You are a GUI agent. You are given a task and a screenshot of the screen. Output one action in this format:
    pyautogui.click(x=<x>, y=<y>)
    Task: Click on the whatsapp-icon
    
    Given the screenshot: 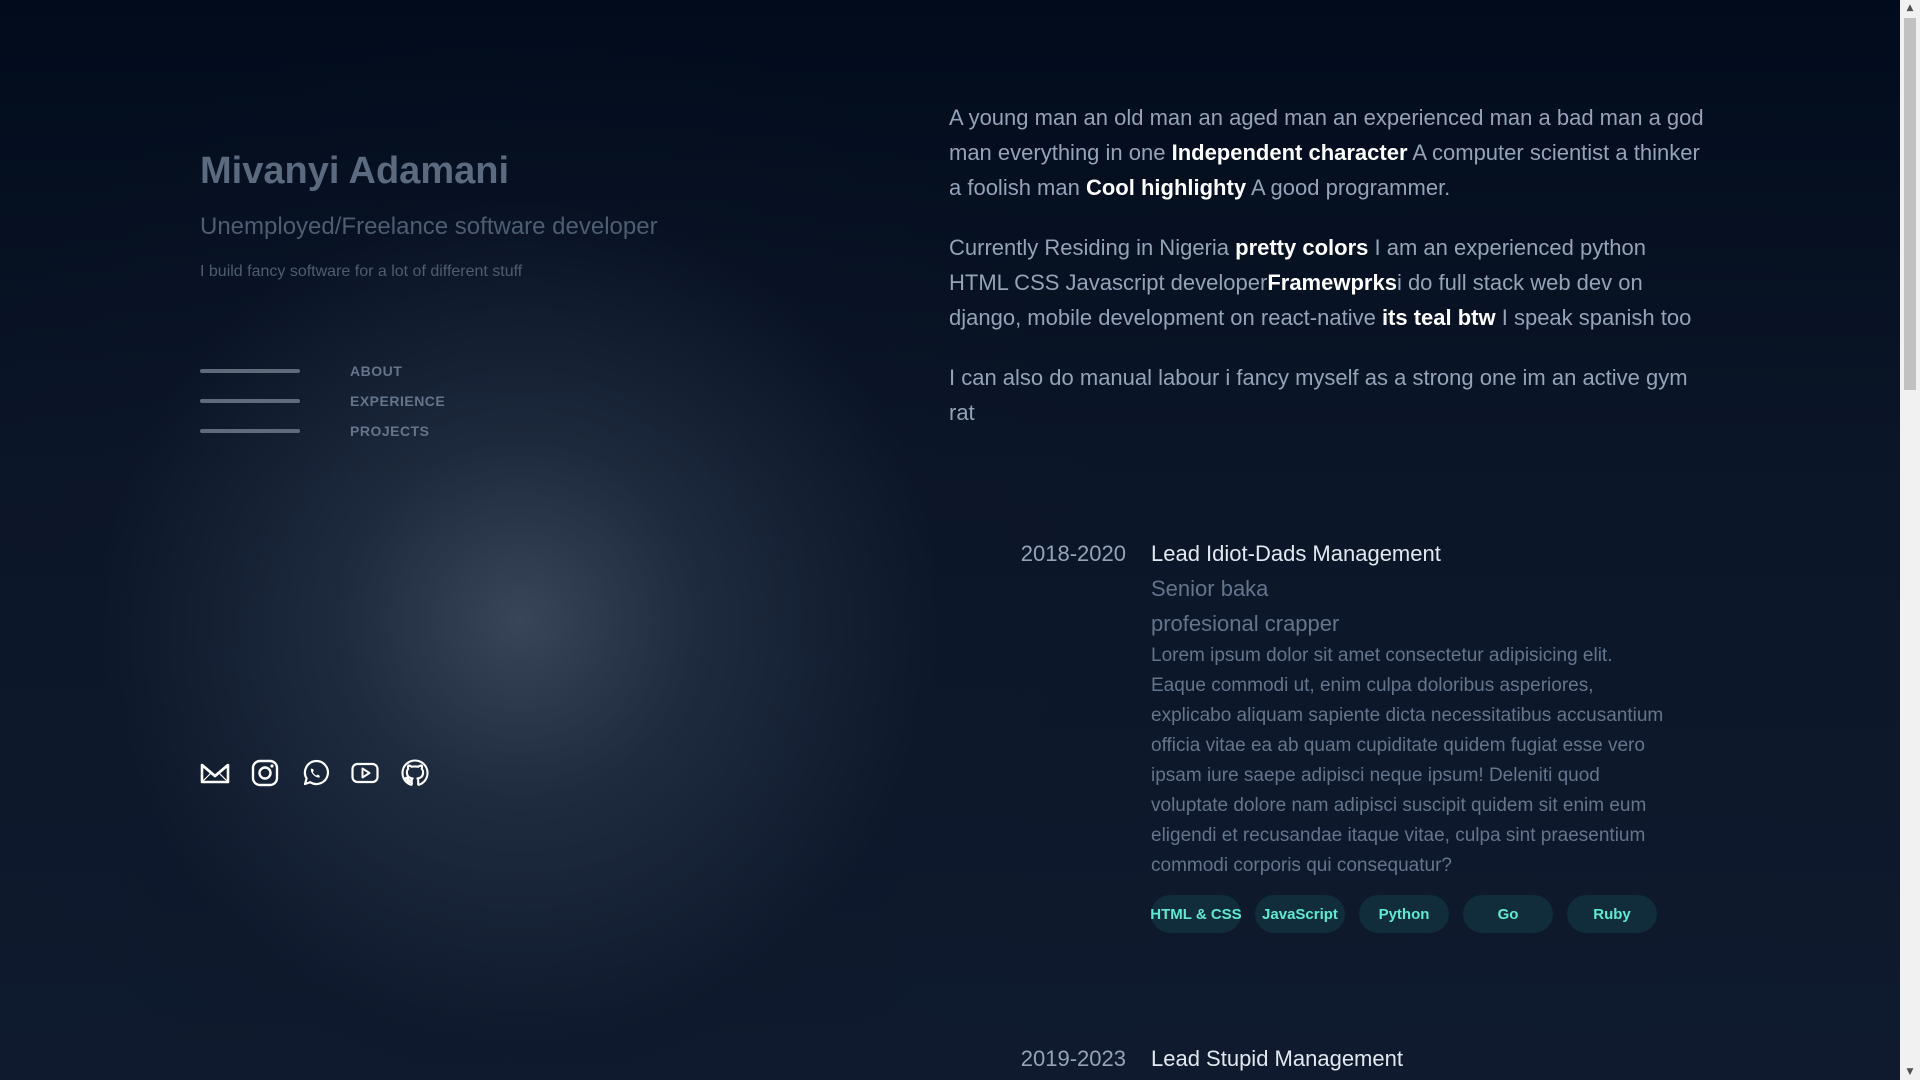 What is the action you would take?
    pyautogui.click(x=316, y=772)
    